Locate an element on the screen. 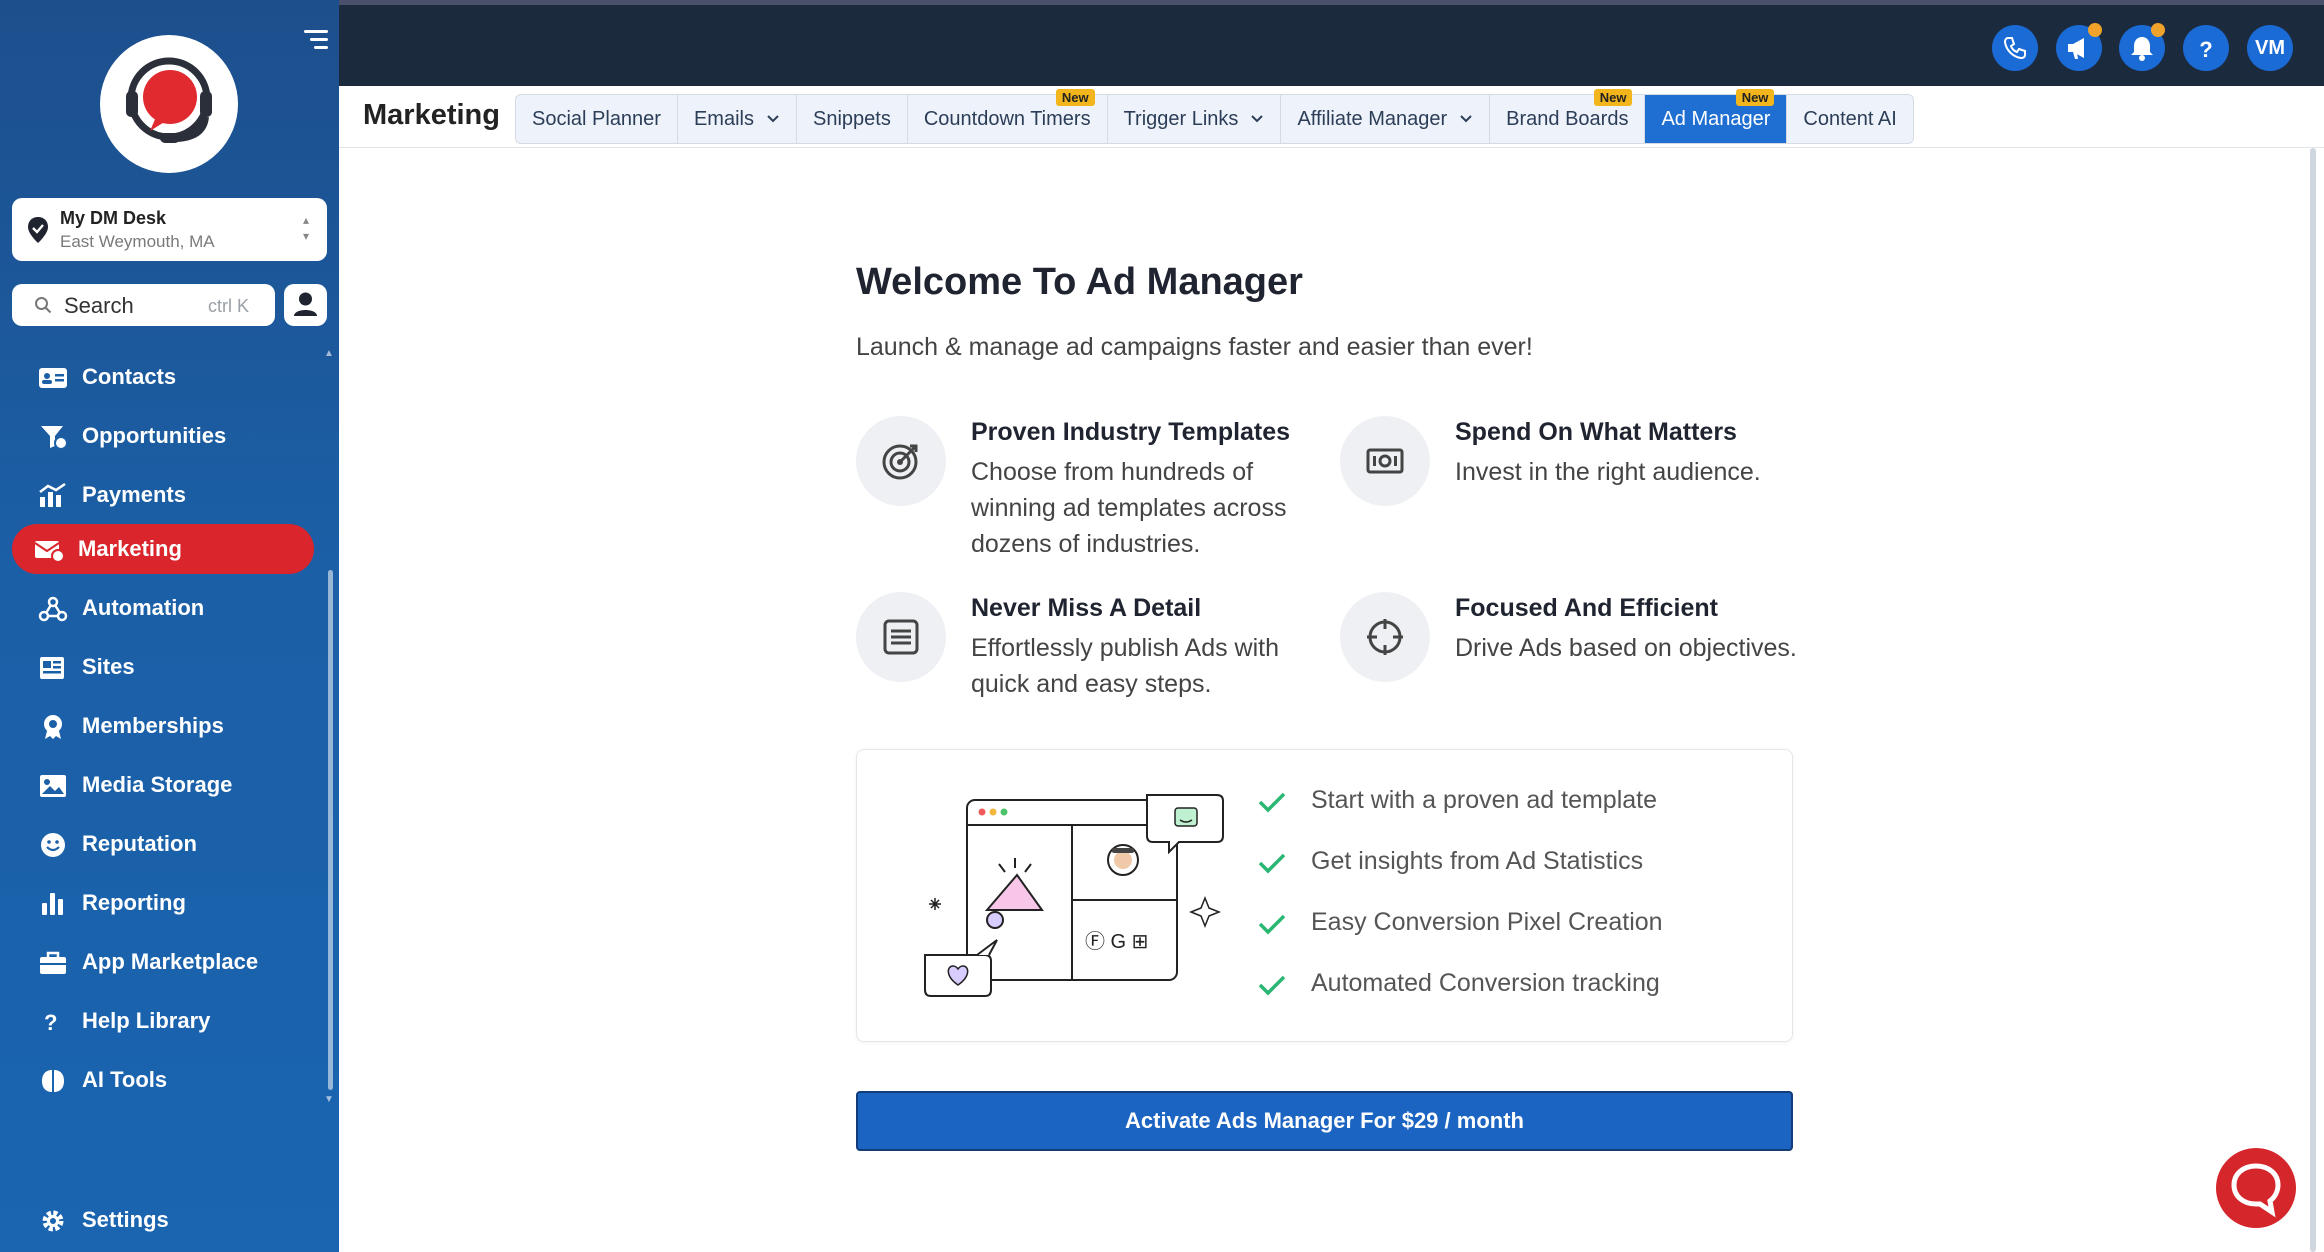 The height and width of the screenshot is (1252, 2324). sidebar-item-label: Help Library is located at coordinates (146, 1020).